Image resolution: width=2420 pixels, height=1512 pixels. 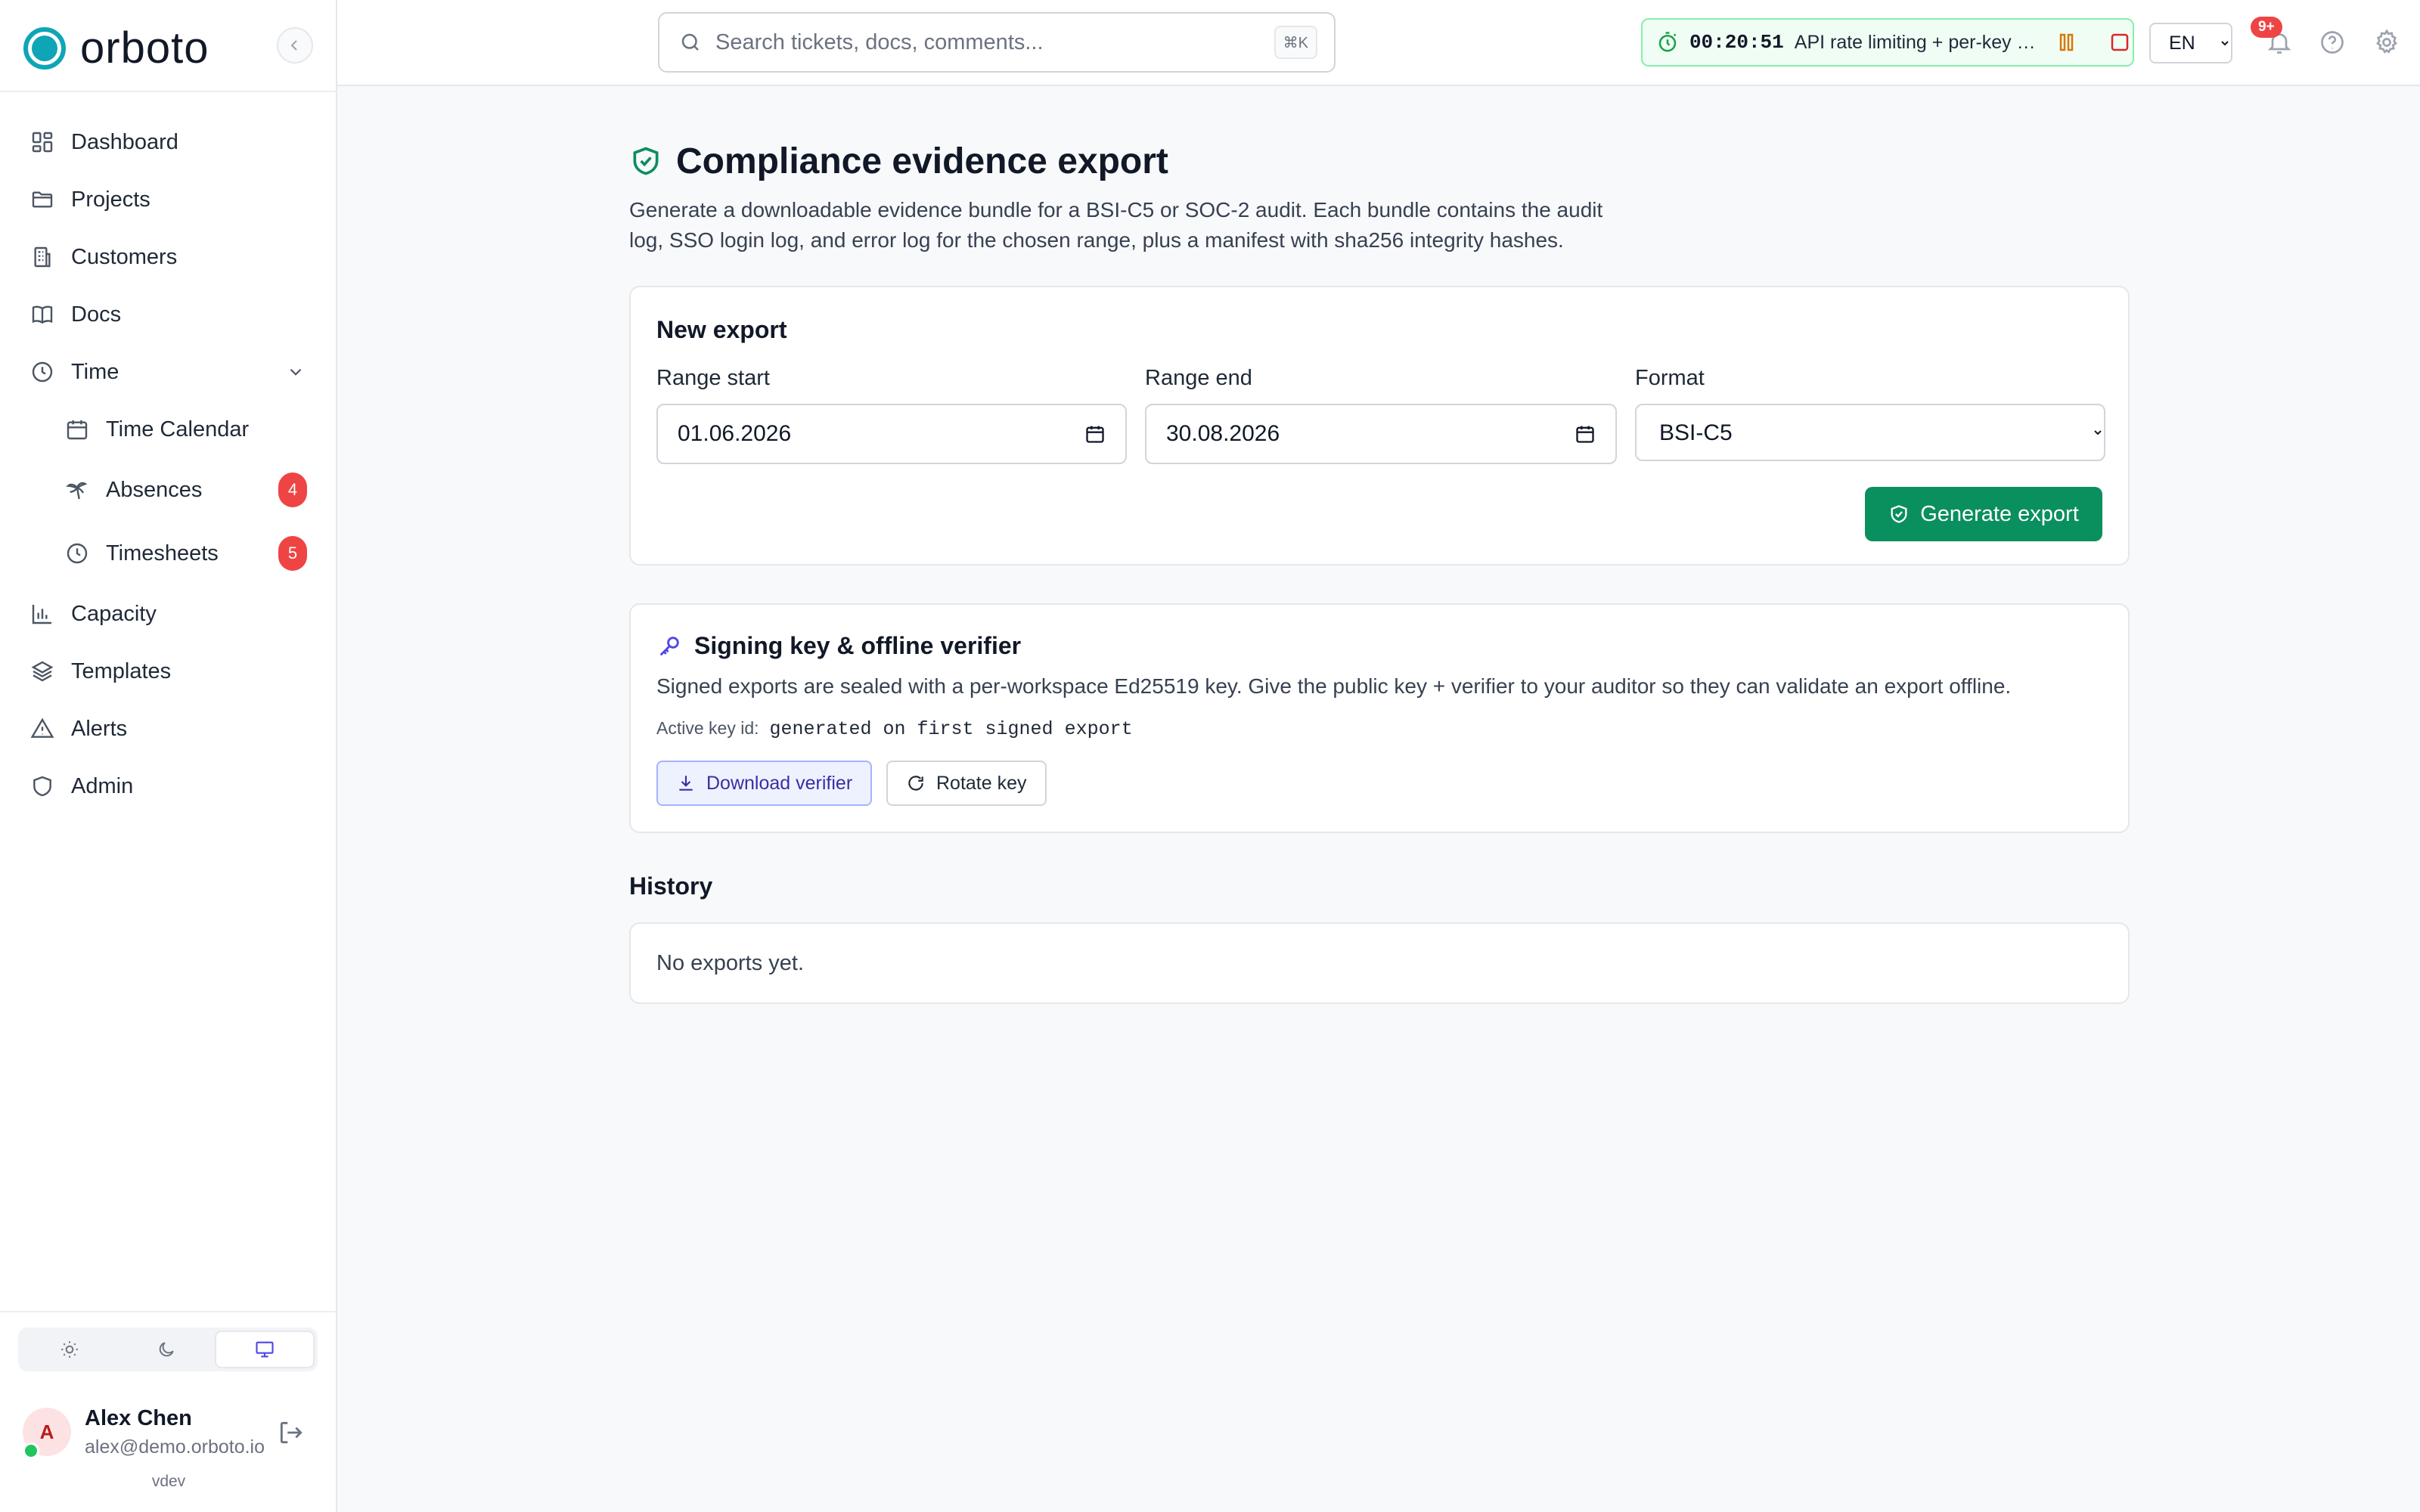 What do you see at coordinates (2067, 42) in the screenshot?
I see `pause-timer-button` at bounding box center [2067, 42].